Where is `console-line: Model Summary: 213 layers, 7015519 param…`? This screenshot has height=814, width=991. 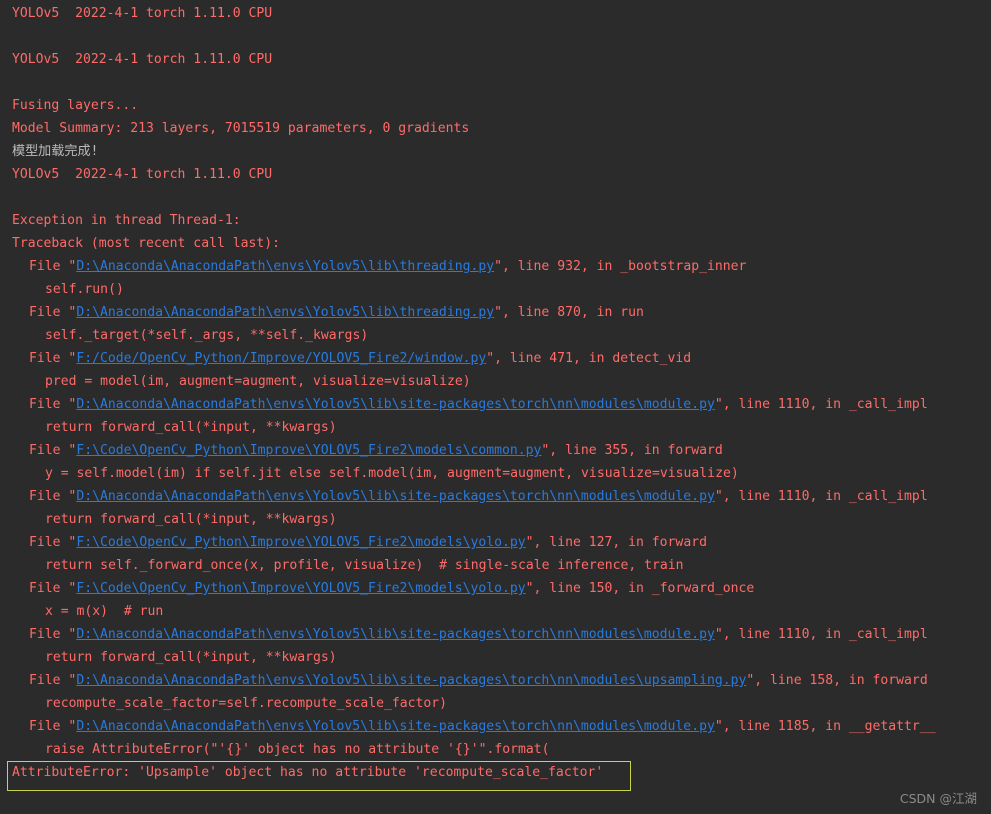 console-line: Model Summary: 213 layers, 7015519 param… is located at coordinates (241, 128).